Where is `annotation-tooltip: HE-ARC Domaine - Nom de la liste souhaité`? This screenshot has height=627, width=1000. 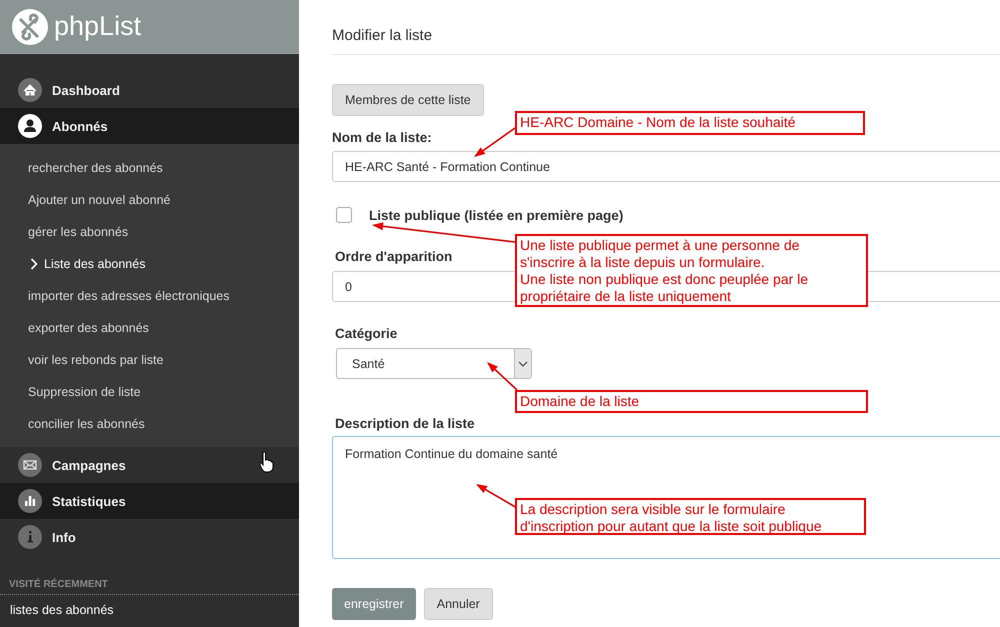
annotation-tooltip: HE-ARC Domaine - Nom de la liste souhaité is located at coordinates (690, 123).